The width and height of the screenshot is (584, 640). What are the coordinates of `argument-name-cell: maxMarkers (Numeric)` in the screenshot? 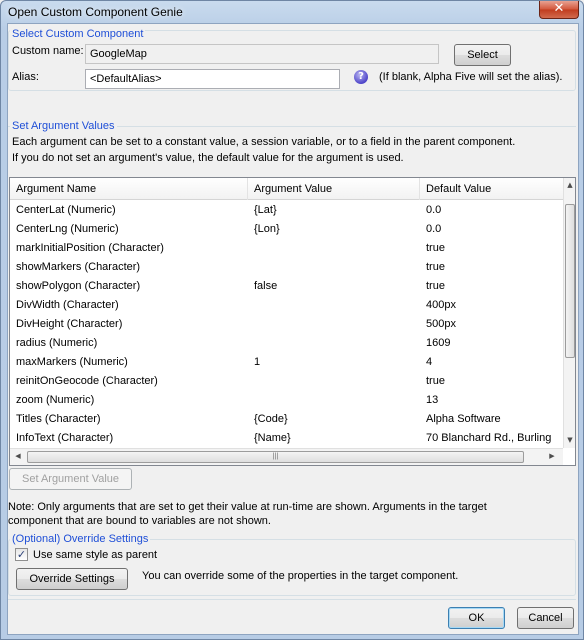 It's located at (132, 362).